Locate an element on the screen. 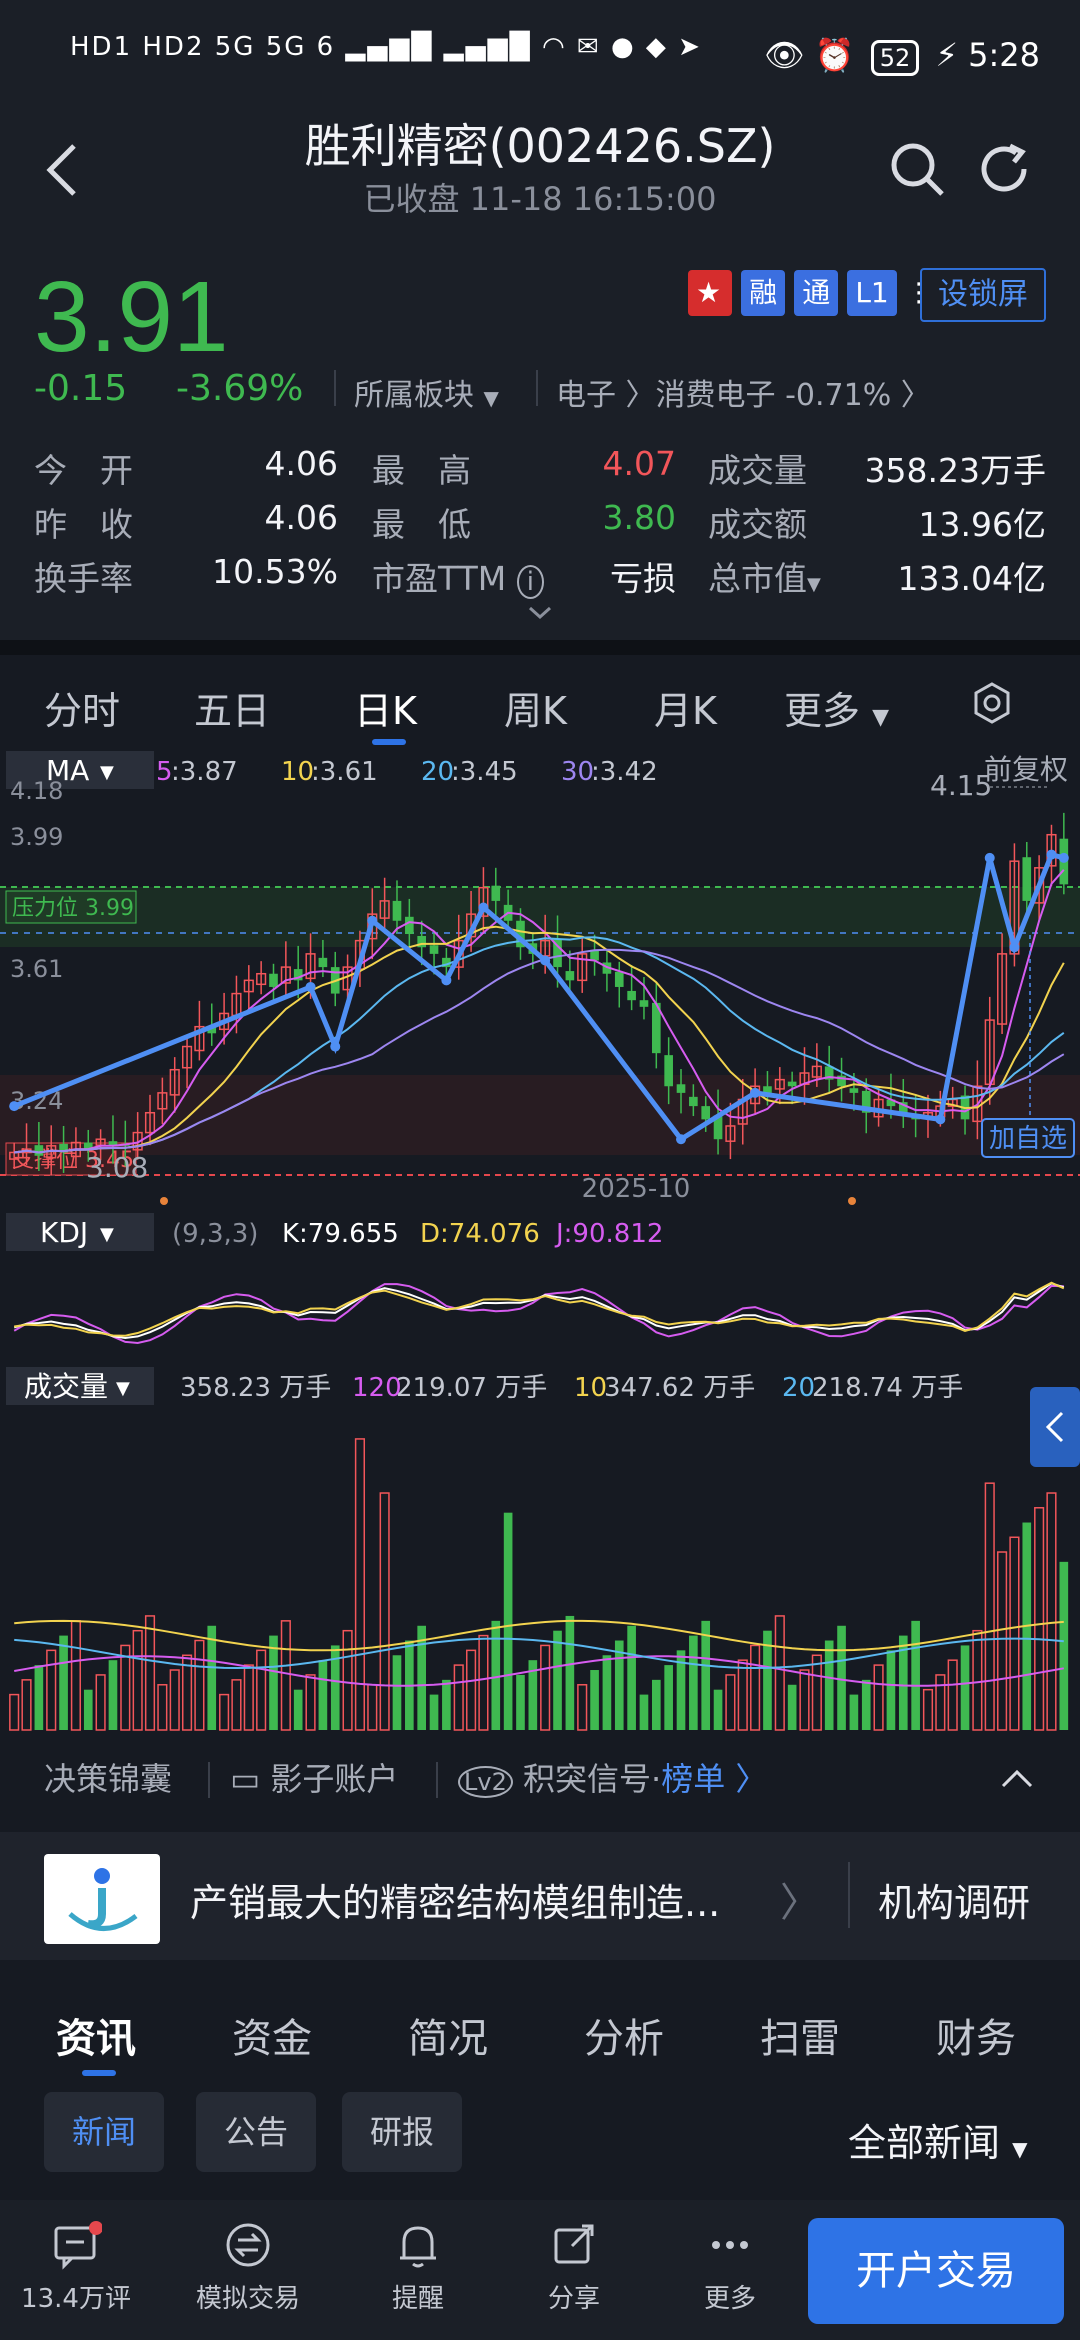 This screenshot has width=1080, height=2340. tab-intraday: 分时 is located at coordinates (82, 707).